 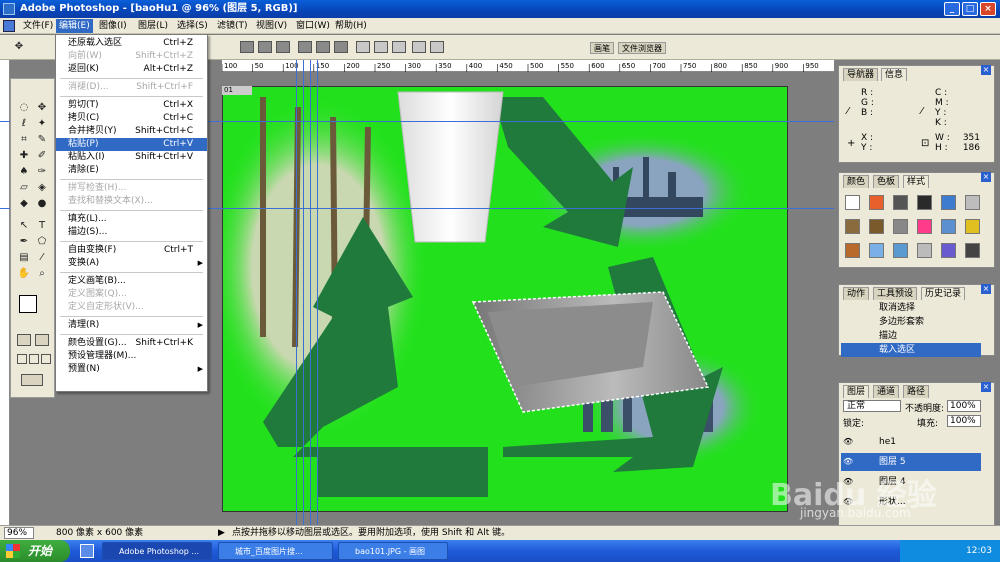 I want to click on move-tool-preset-icon: ✥, so click(x=19, y=47).